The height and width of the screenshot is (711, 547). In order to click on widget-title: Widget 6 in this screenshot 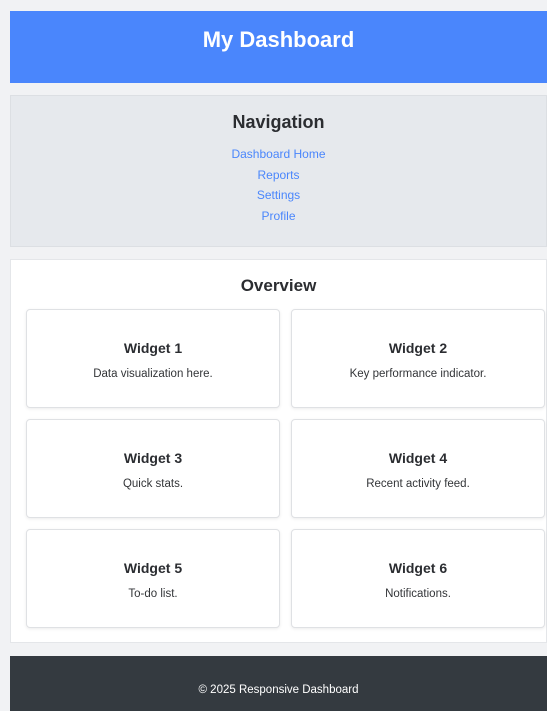, I will do `click(418, 568)`.